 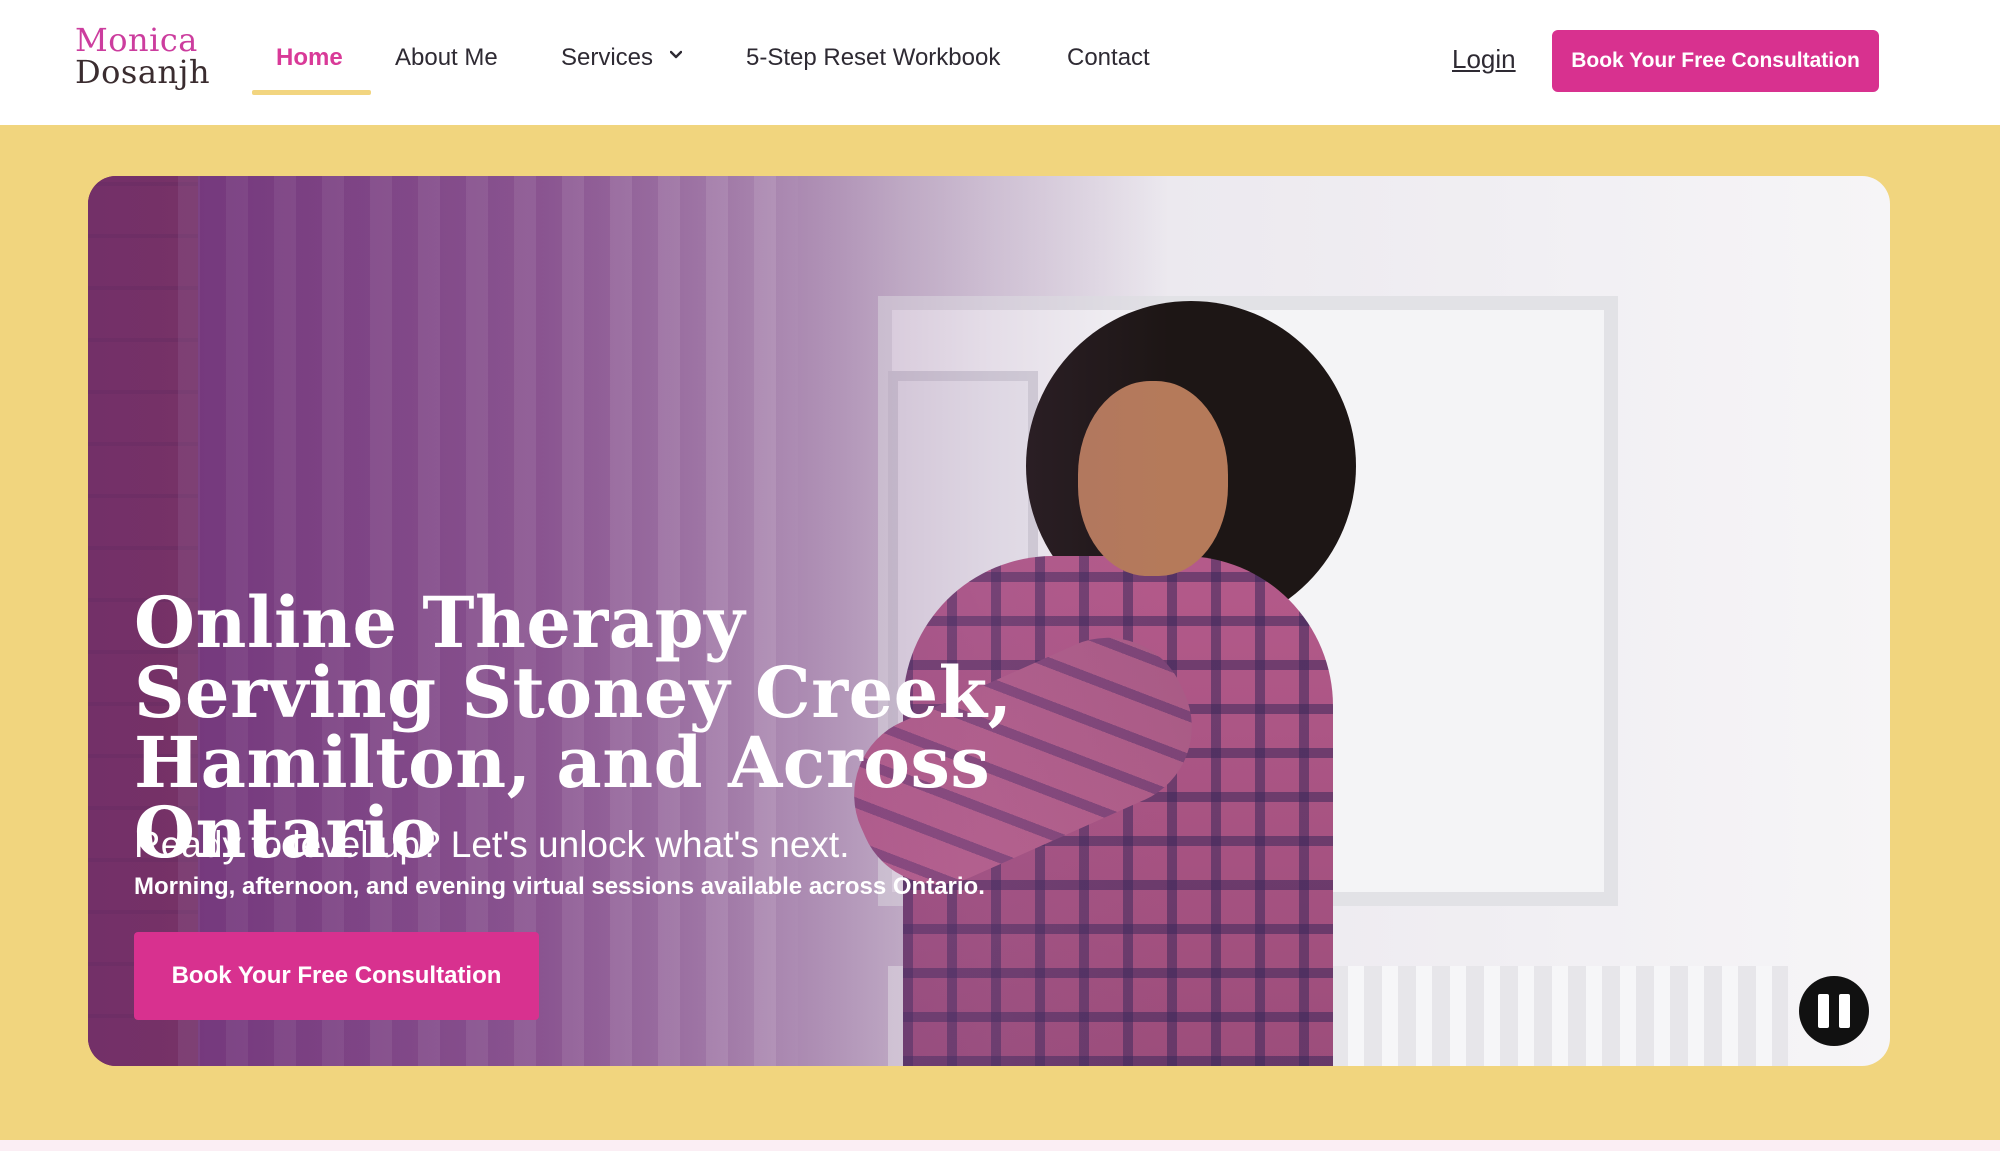 What do you see at coordinates (1484, 59) in the screenshot?
I see `login-link: Login` at bounding box center [1484, 59].